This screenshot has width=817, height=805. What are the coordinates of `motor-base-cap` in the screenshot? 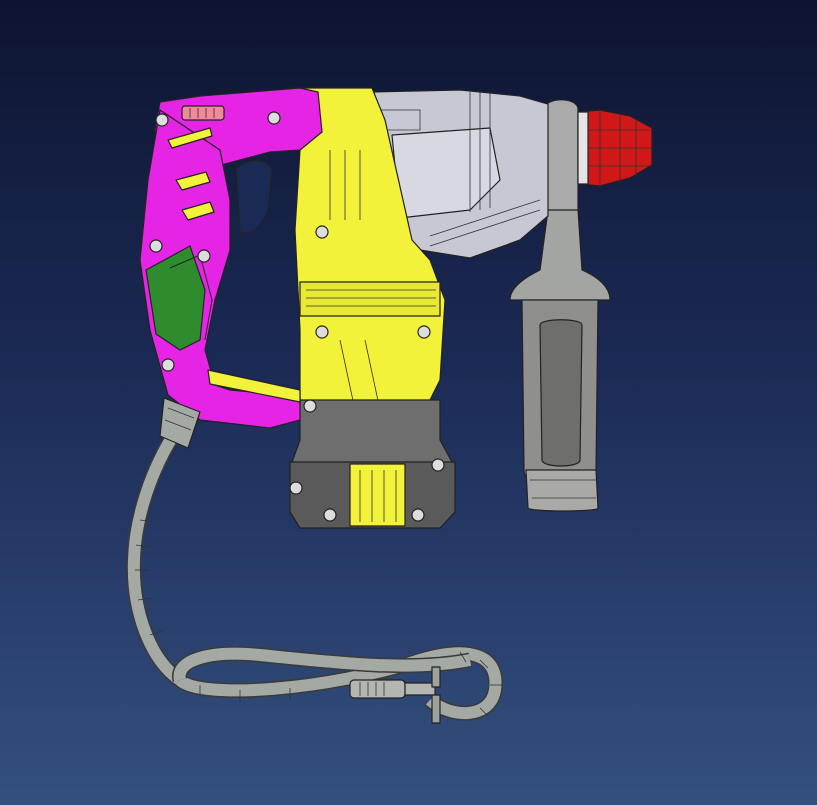 It's located at (372, 464).